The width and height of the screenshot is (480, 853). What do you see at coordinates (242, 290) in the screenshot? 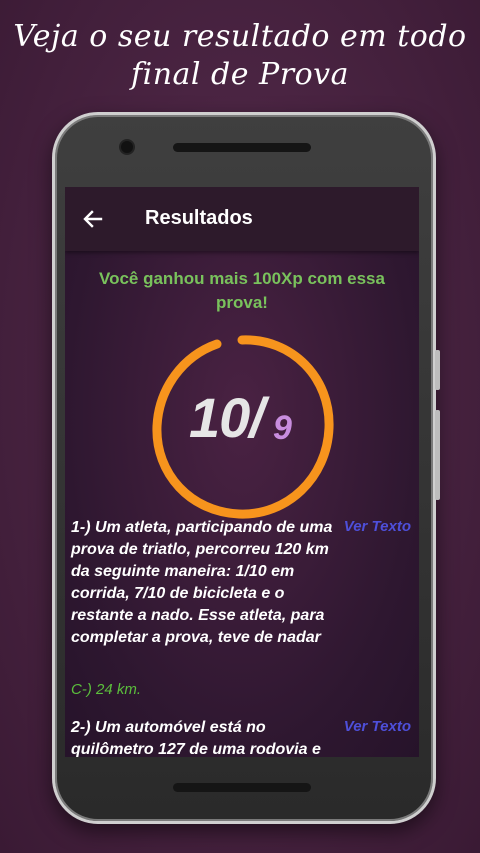
I see `xp-message: Você ganhou mais 100Xp com essa prova!` at bounding box center [242, 290].